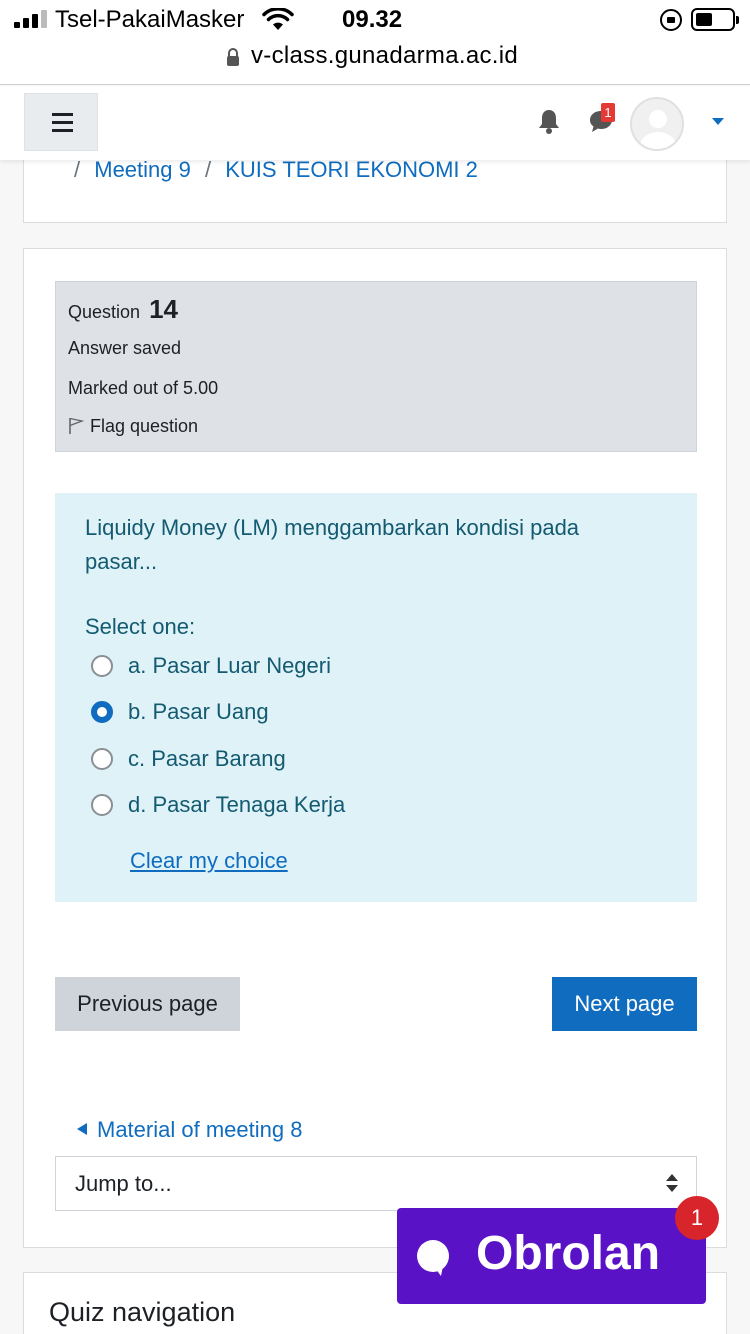  Describe the element at coordinates (198, 711) in the screenshot. I see `answer-option-label: b. Pasar Uang` at that location.